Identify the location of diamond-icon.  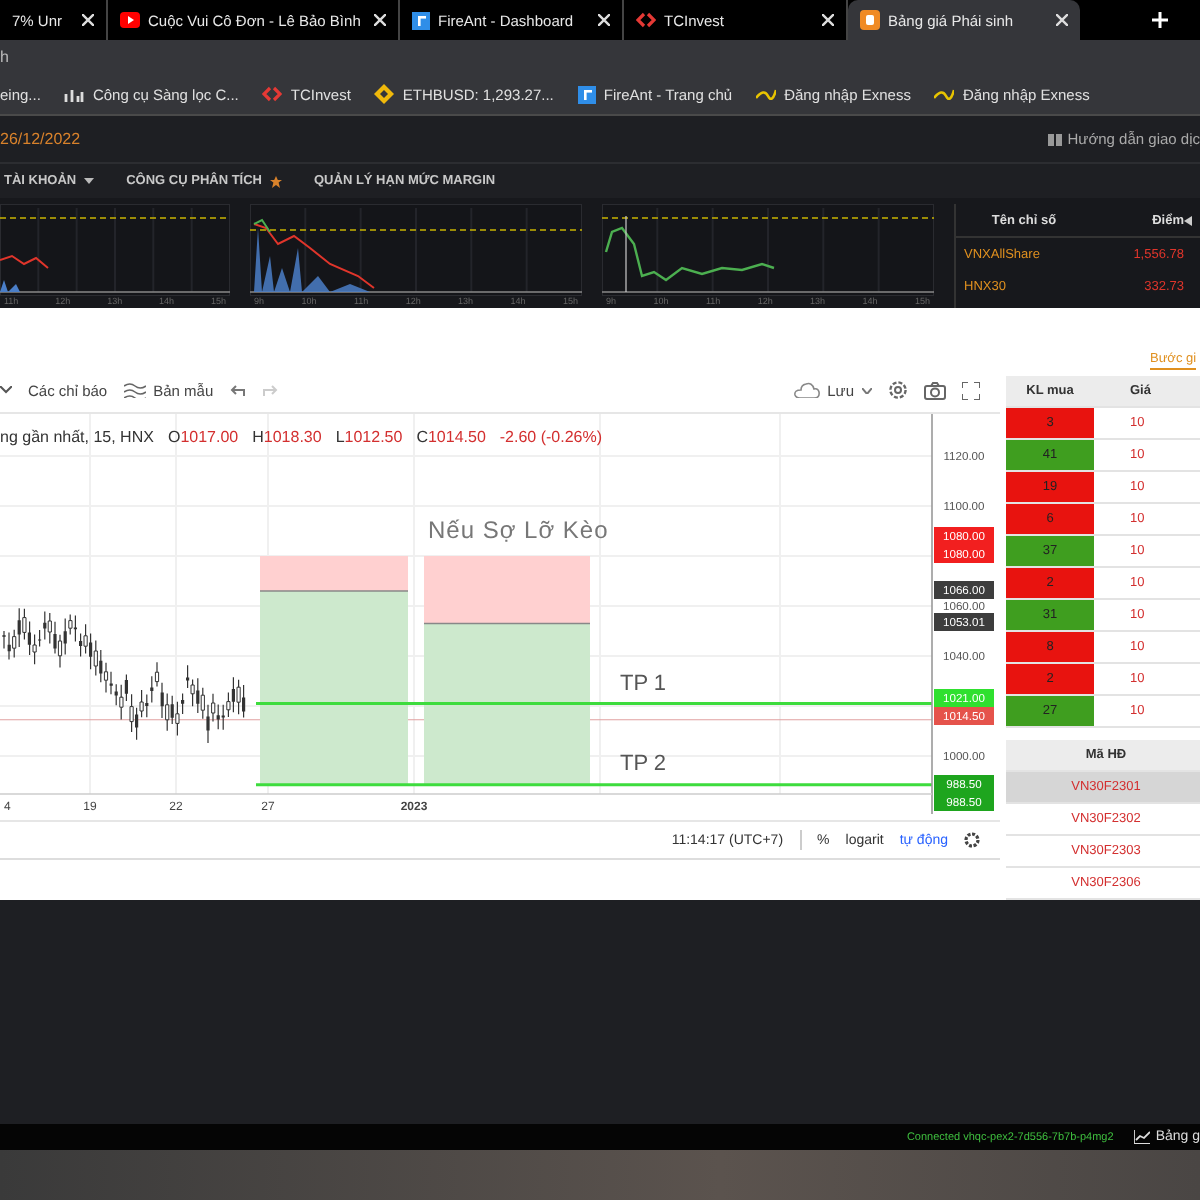
(384, 94).